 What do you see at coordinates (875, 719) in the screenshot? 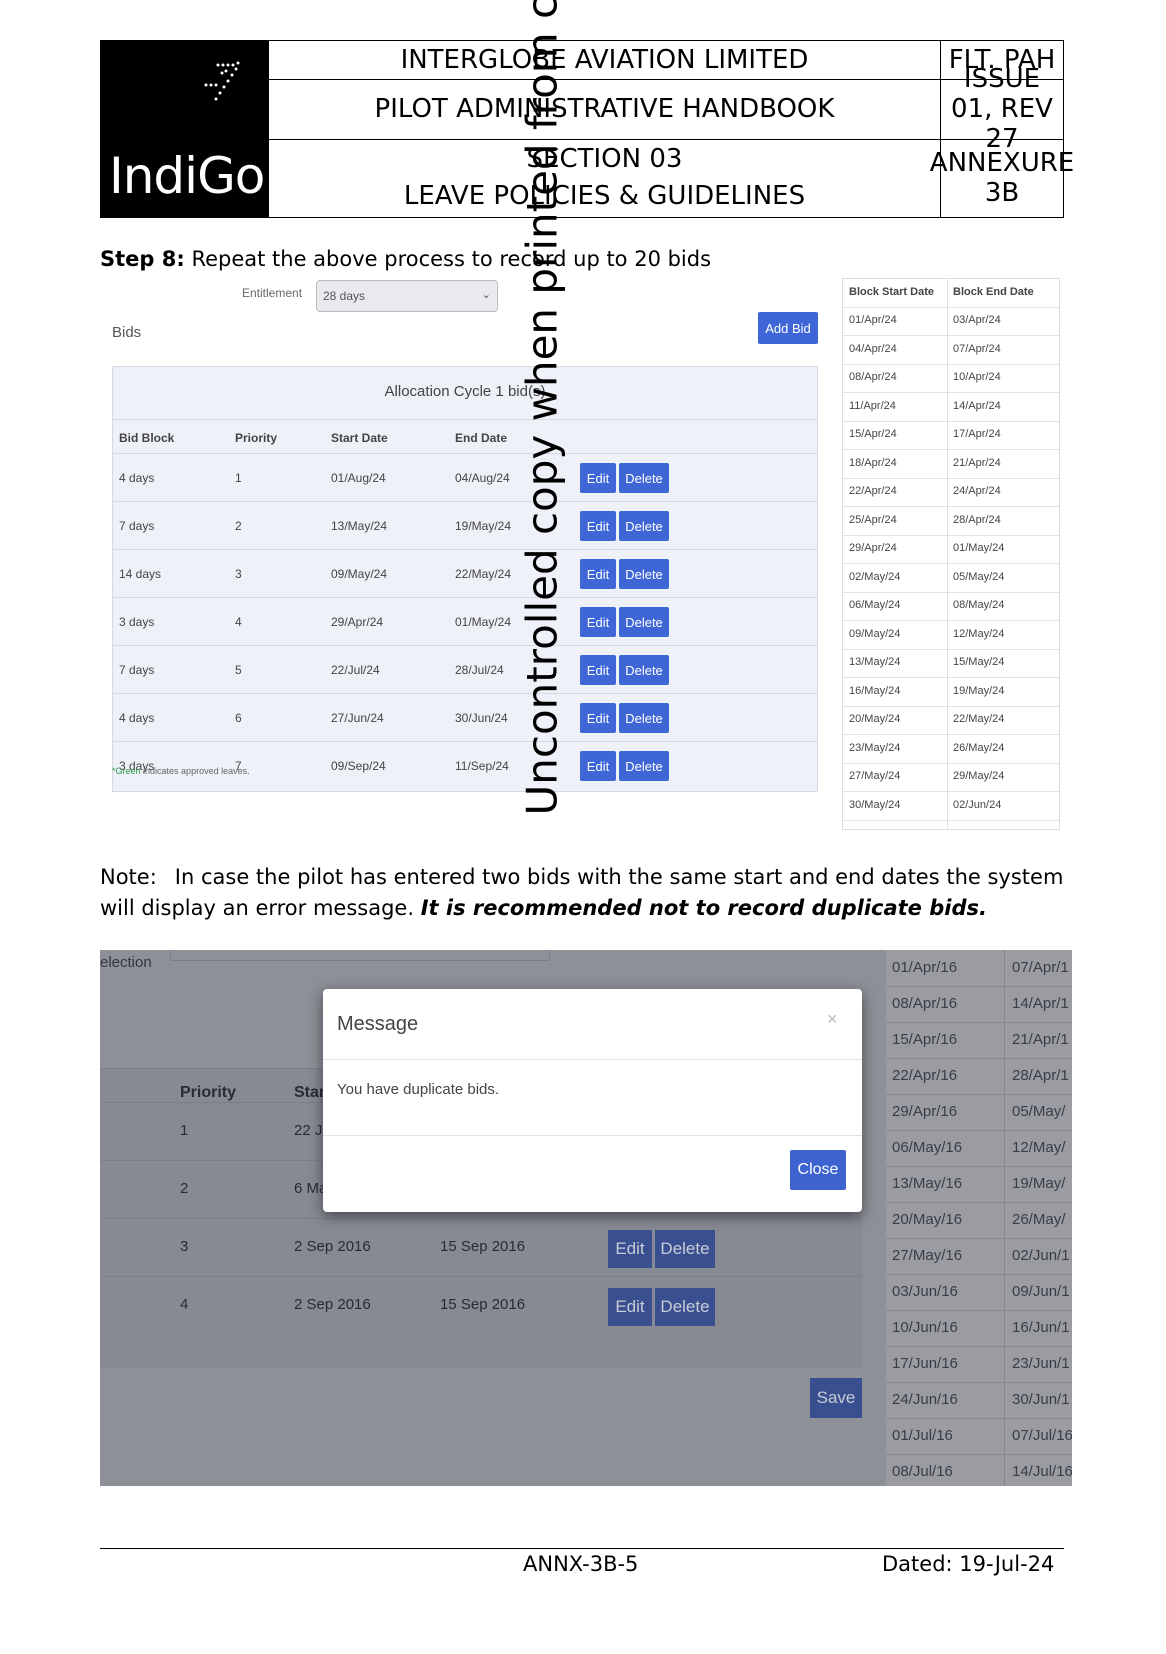
I see `block-start-cell: 20/May/24` at bounding box center [875, 719].